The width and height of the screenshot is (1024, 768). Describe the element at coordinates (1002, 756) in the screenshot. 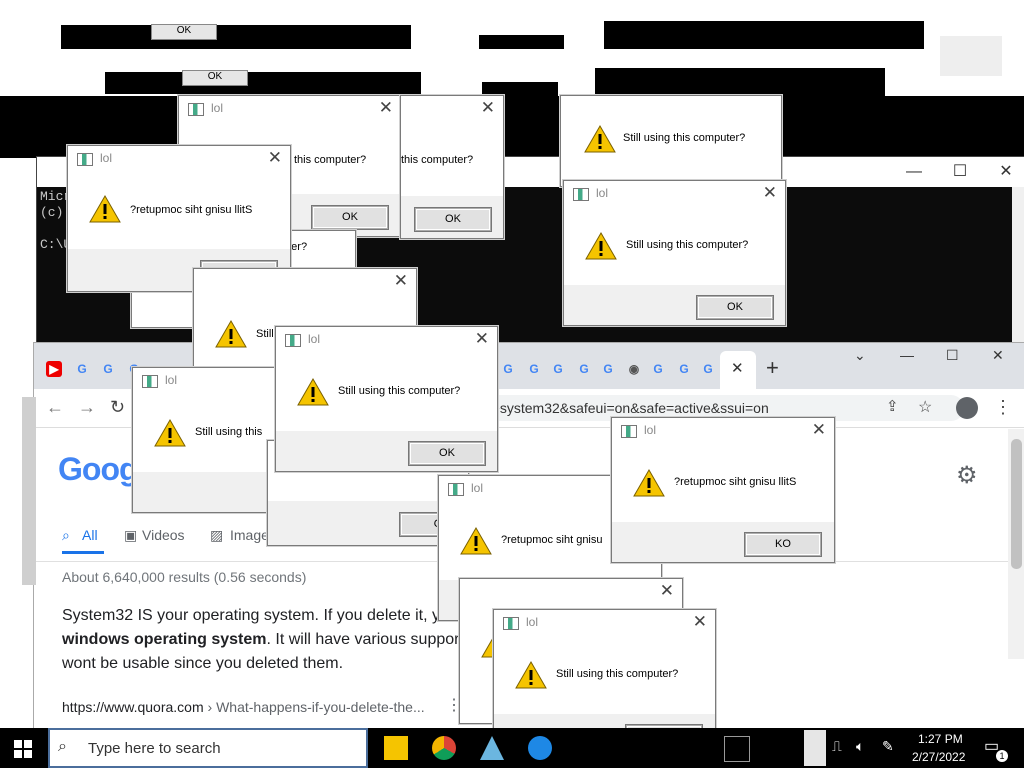

I see `notification-badge: 1` at that location.